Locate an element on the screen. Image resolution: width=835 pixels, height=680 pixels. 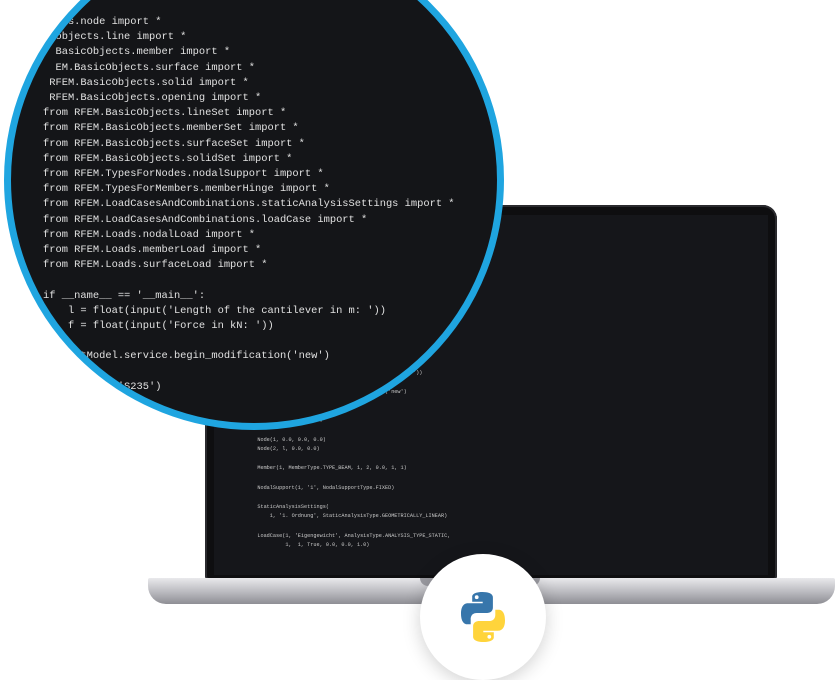
code-line: BasicObjects.member import * is located at coordinates (137, 52).